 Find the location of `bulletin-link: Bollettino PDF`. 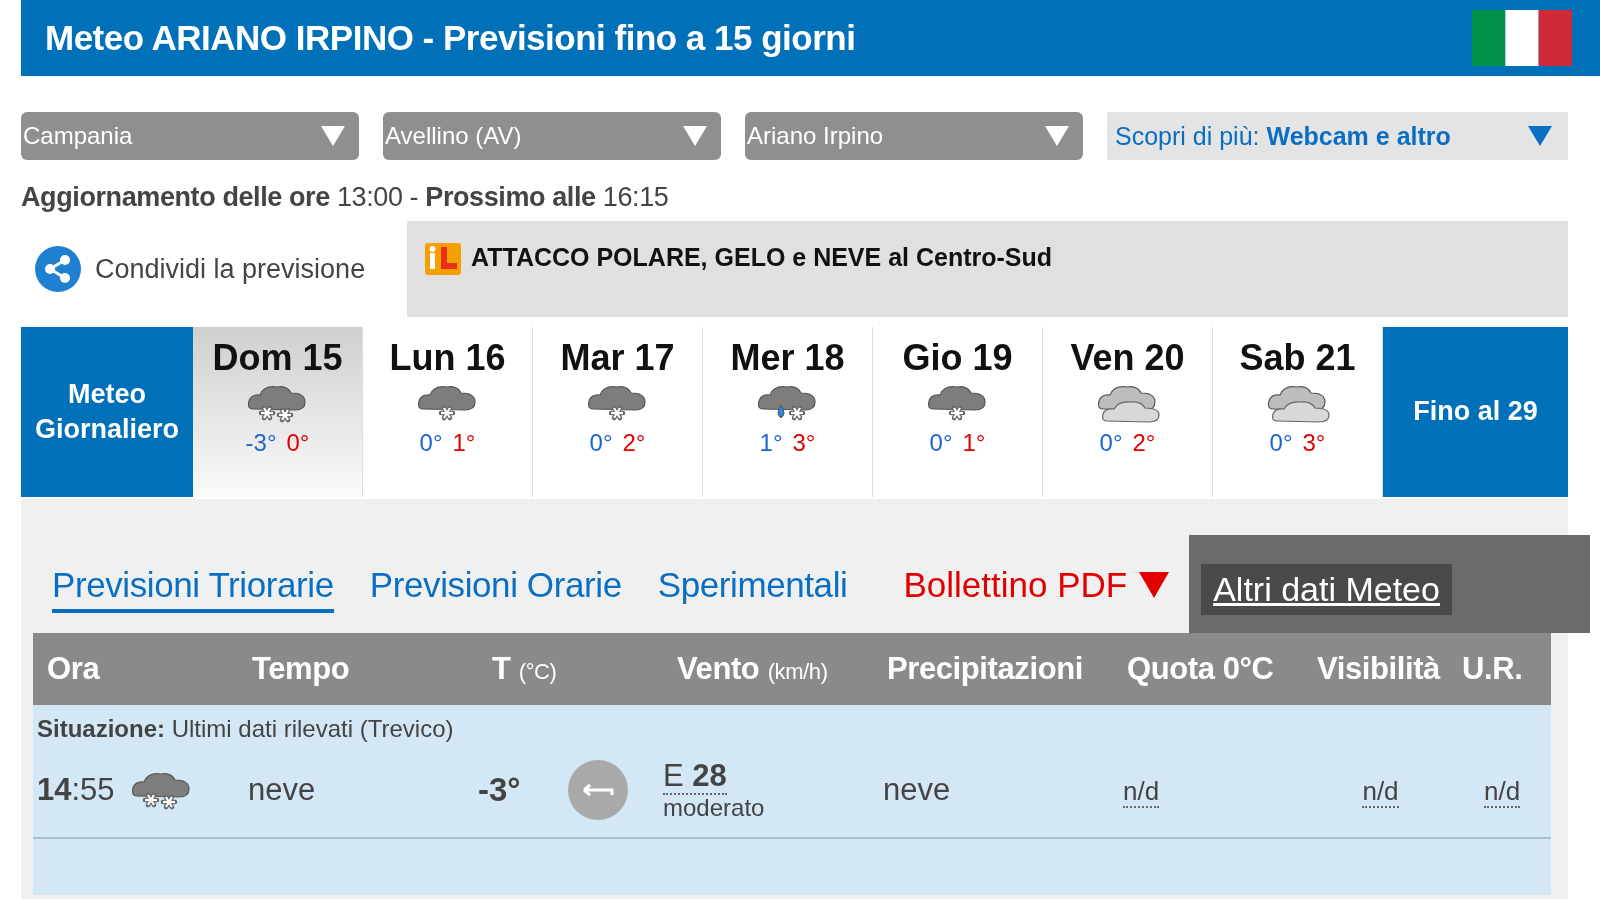

bulletin-link: Bollettino PDF is located at coordinates (1036, 585).